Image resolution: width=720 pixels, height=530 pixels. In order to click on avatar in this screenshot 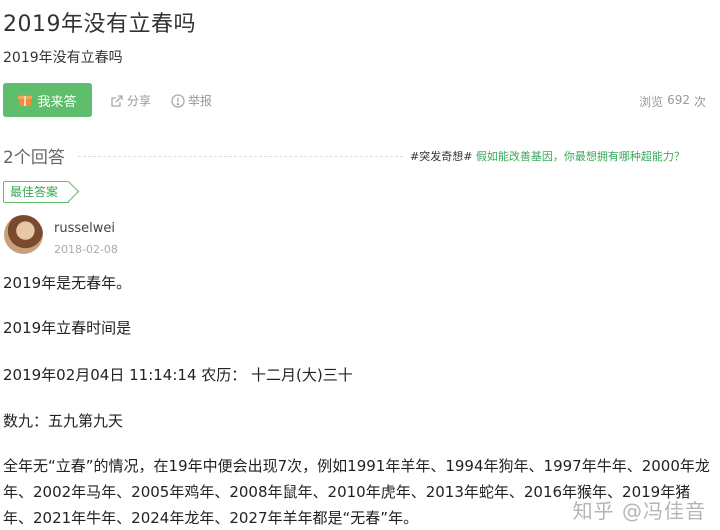, I will do `click(23, 234)`.